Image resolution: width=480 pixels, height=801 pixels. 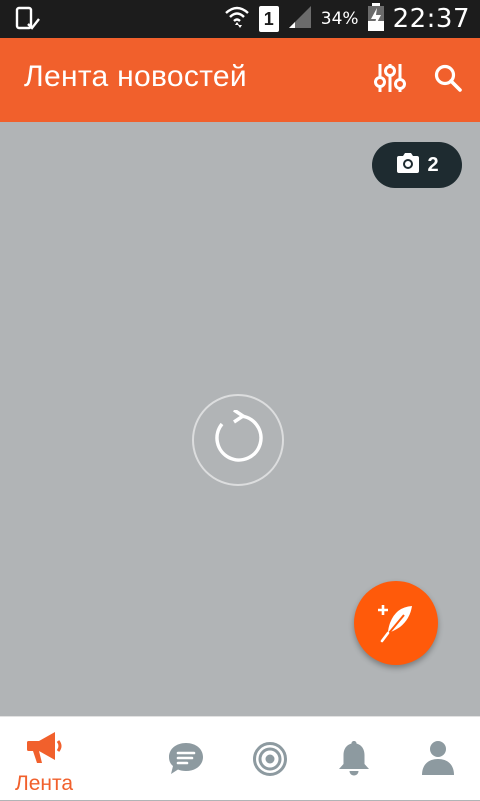 What do you see at coordinates (300, 19) in the screenshot?
I see `signal-icon` at bounding box center [300, 19].